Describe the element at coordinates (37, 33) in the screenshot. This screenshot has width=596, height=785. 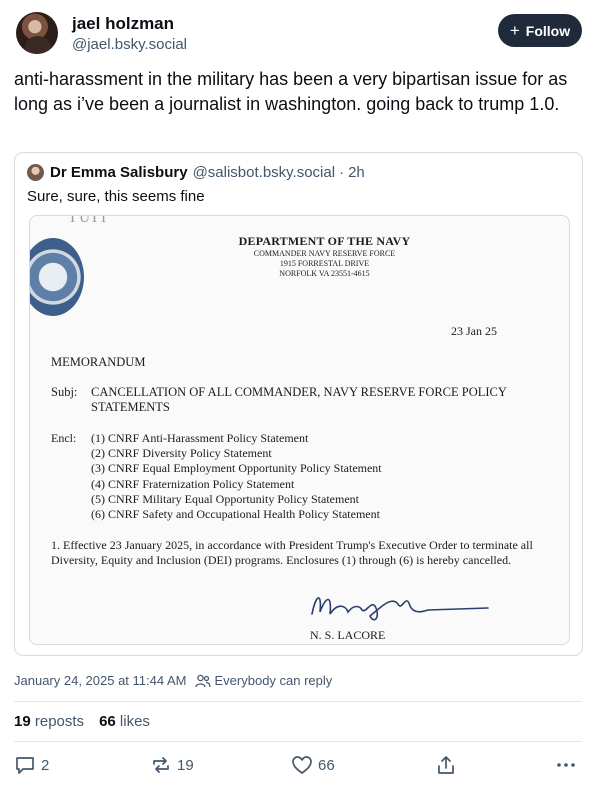
I see `author-avatar` at that location.